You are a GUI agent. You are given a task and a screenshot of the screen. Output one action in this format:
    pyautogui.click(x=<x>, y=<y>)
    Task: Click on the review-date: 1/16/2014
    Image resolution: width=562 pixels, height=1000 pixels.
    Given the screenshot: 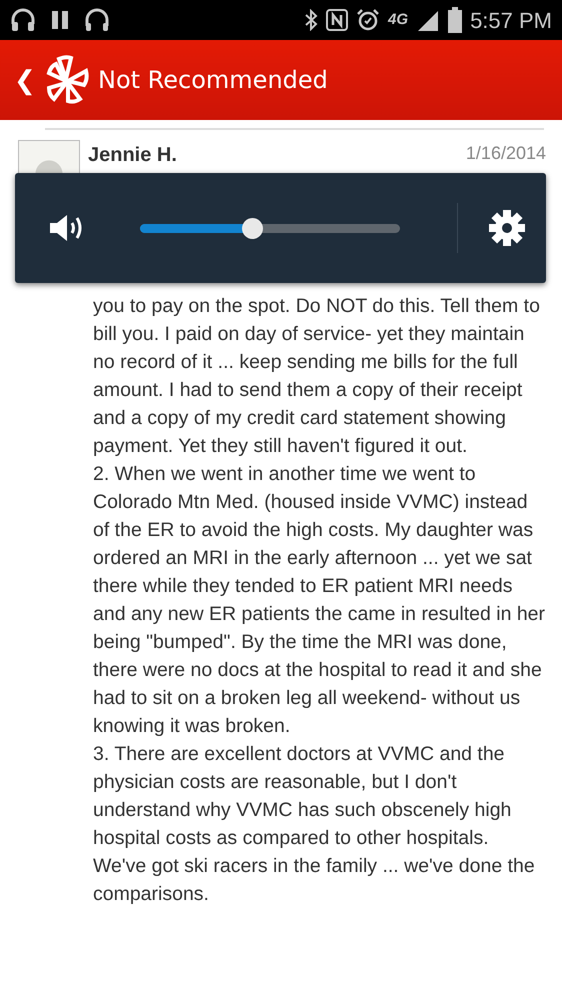 What is the action you would take?
    pyautogui.click(x=506, y=153)
    